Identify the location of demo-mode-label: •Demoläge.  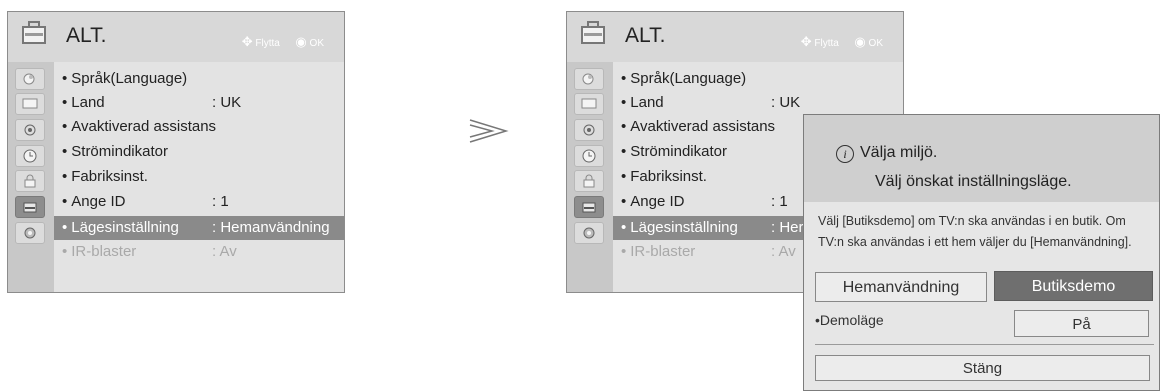
(849, 320).